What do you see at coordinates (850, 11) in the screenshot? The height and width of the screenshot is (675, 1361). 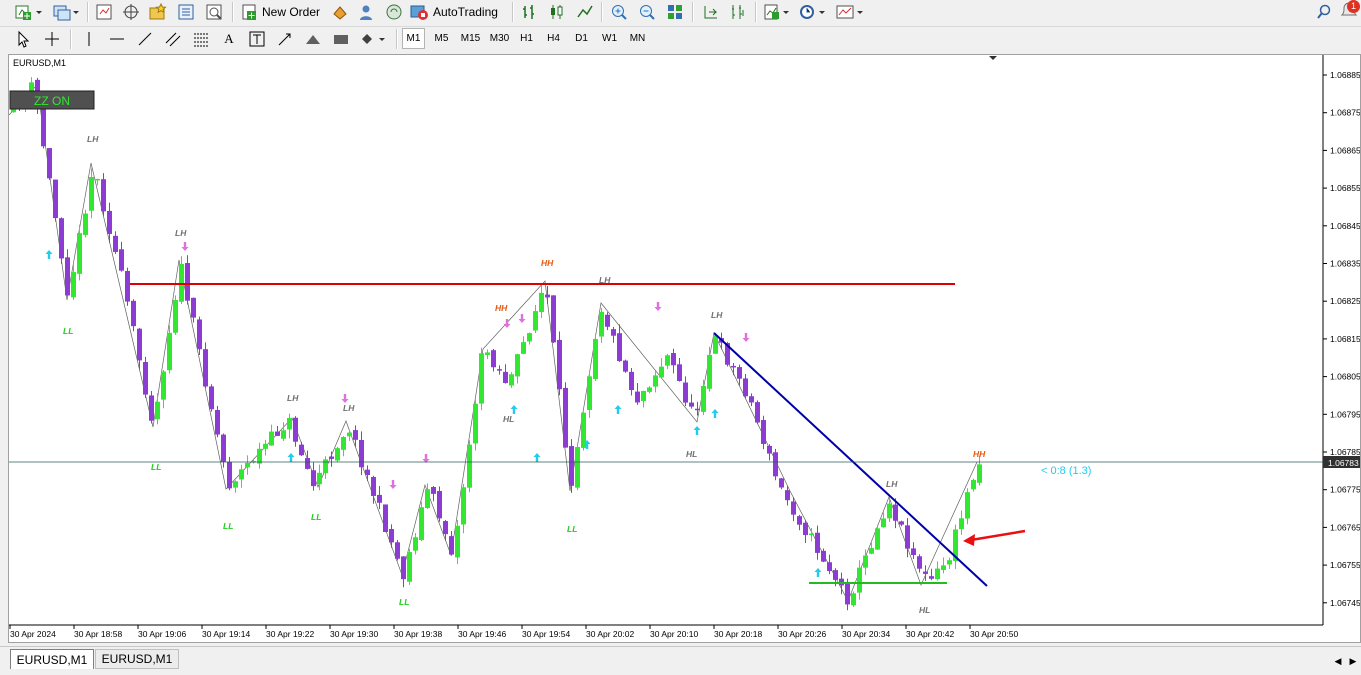 I see `templates-button` at bounding box center [850, 11].